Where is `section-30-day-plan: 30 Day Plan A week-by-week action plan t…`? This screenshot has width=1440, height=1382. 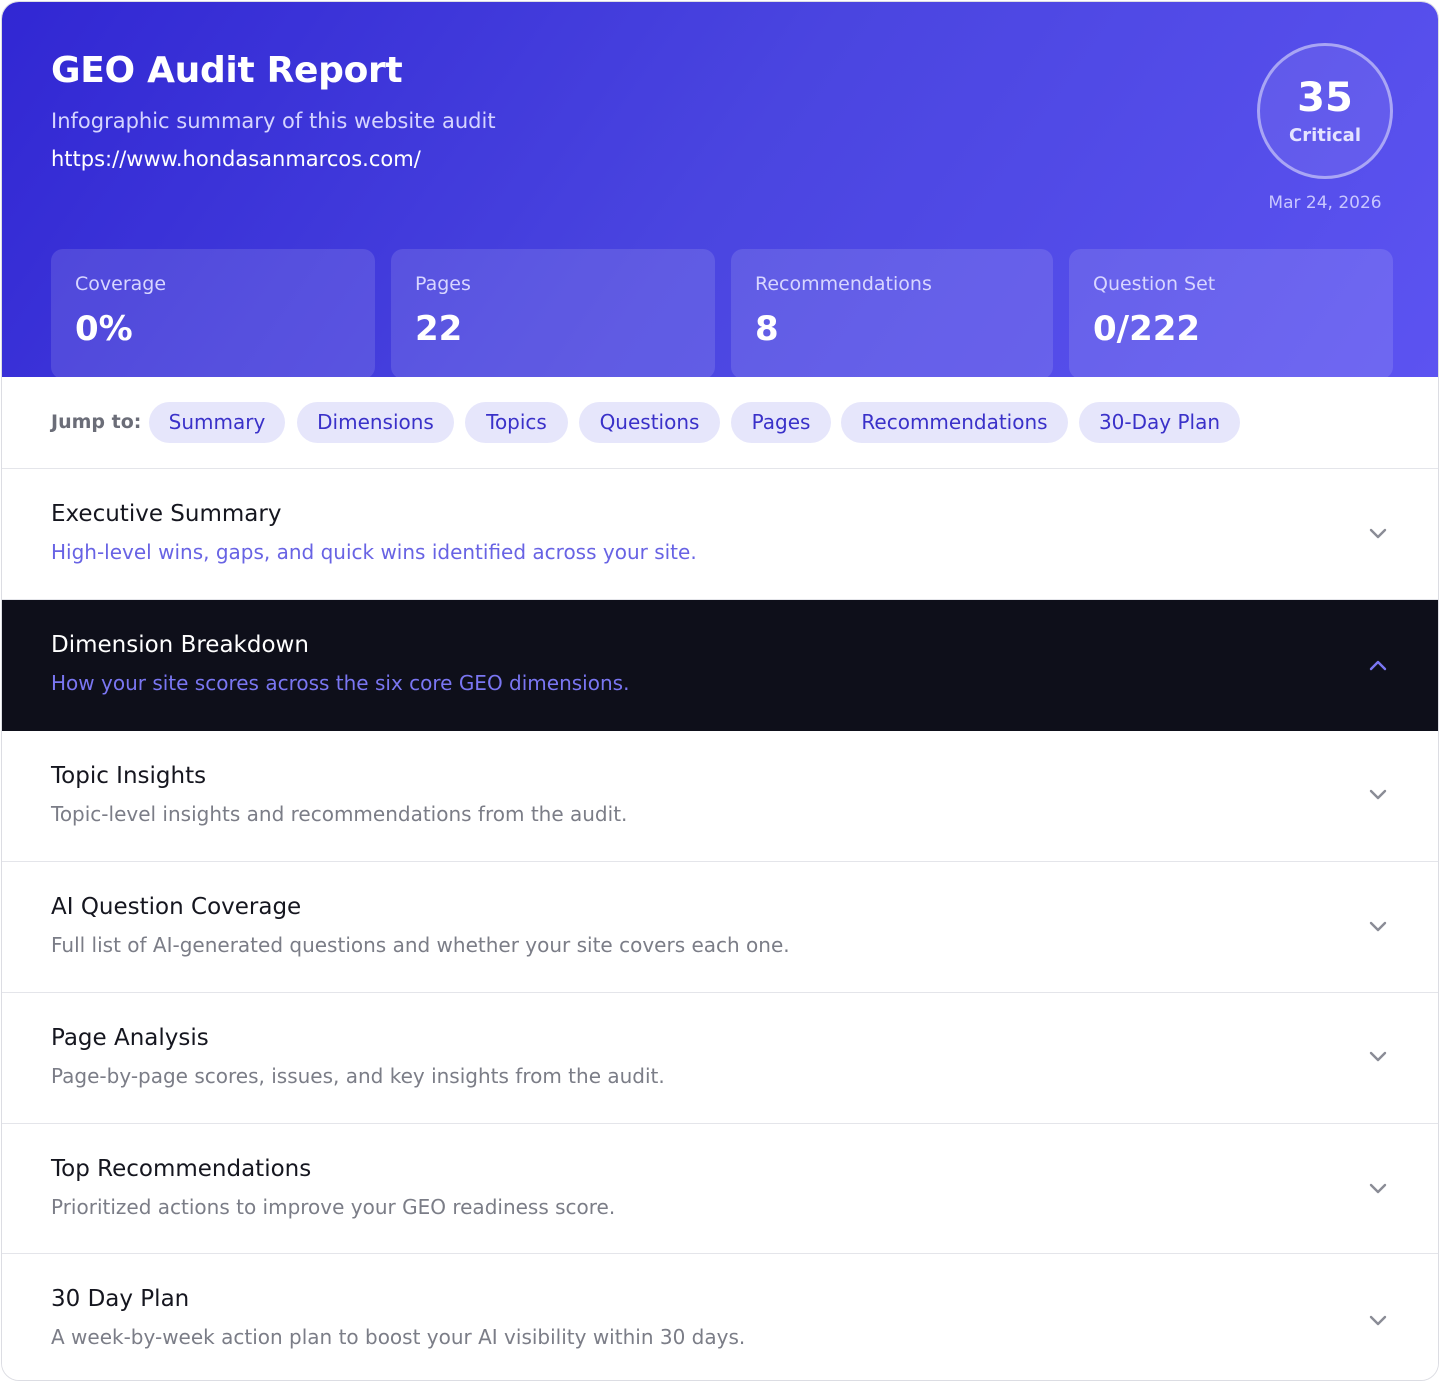 section-30-day-plan: 30 Day Plan A week-by-week action plan t… is located at coordinates (720, 1317).